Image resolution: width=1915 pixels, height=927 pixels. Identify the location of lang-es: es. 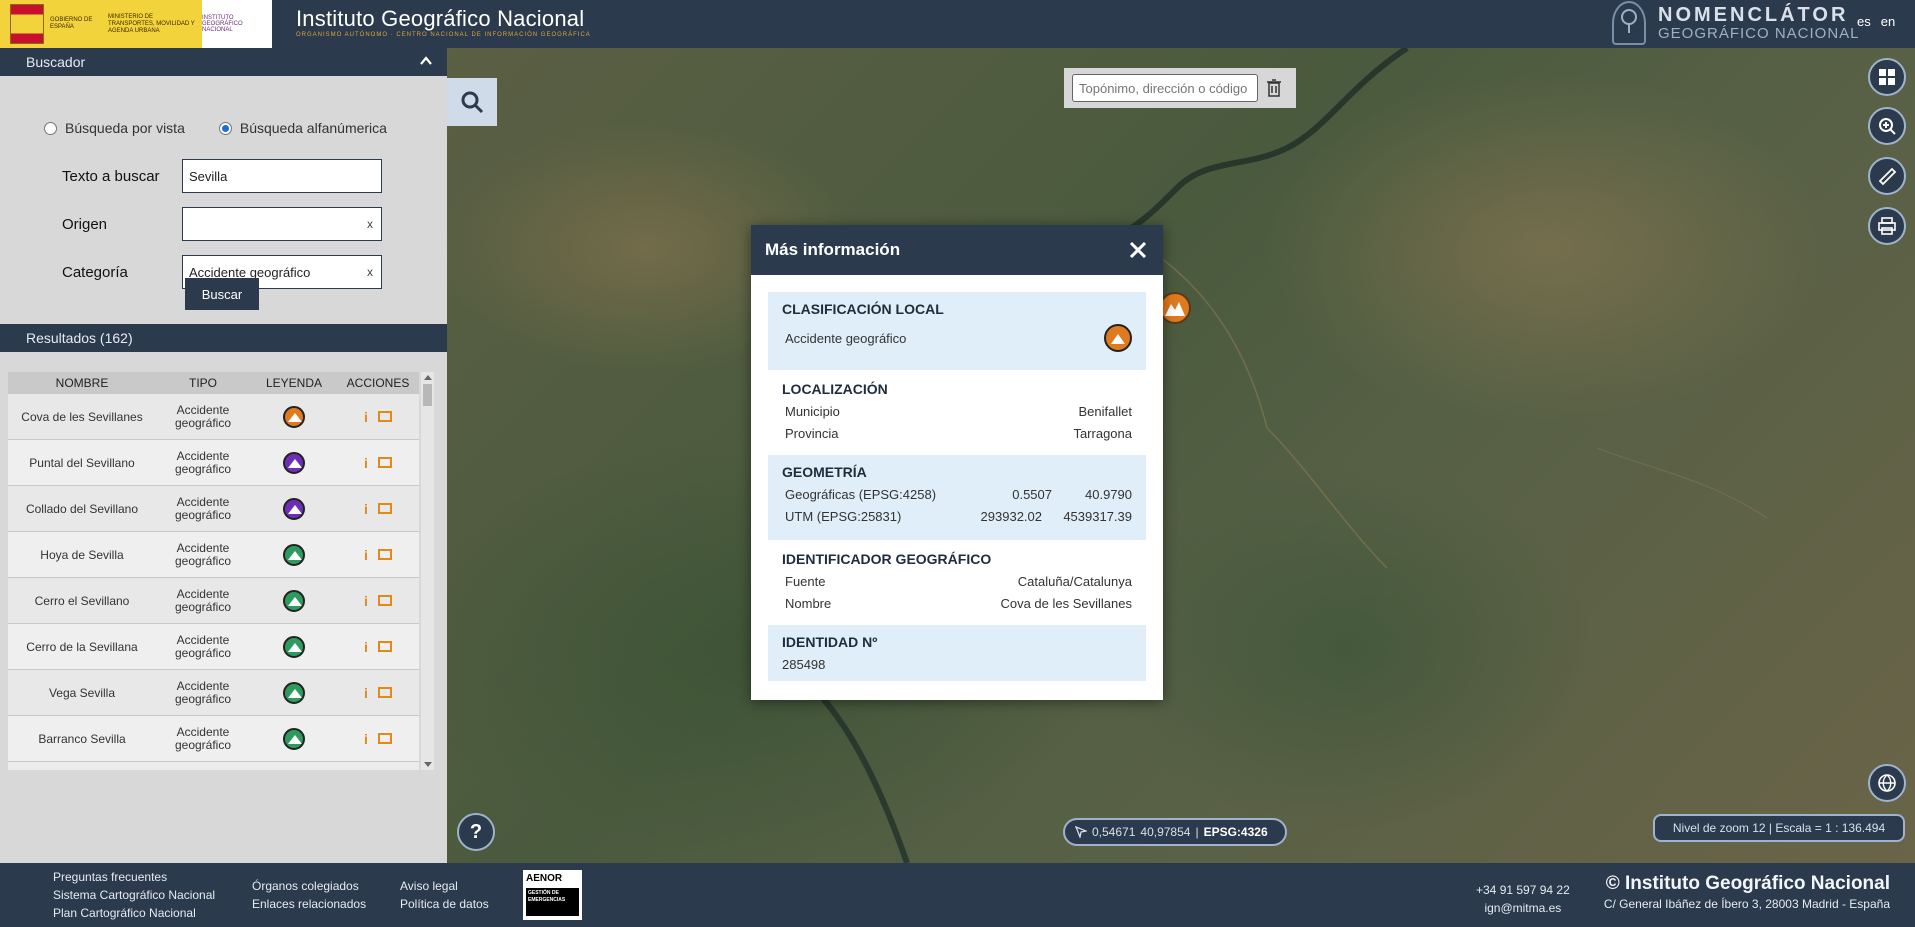
(1864, 21).